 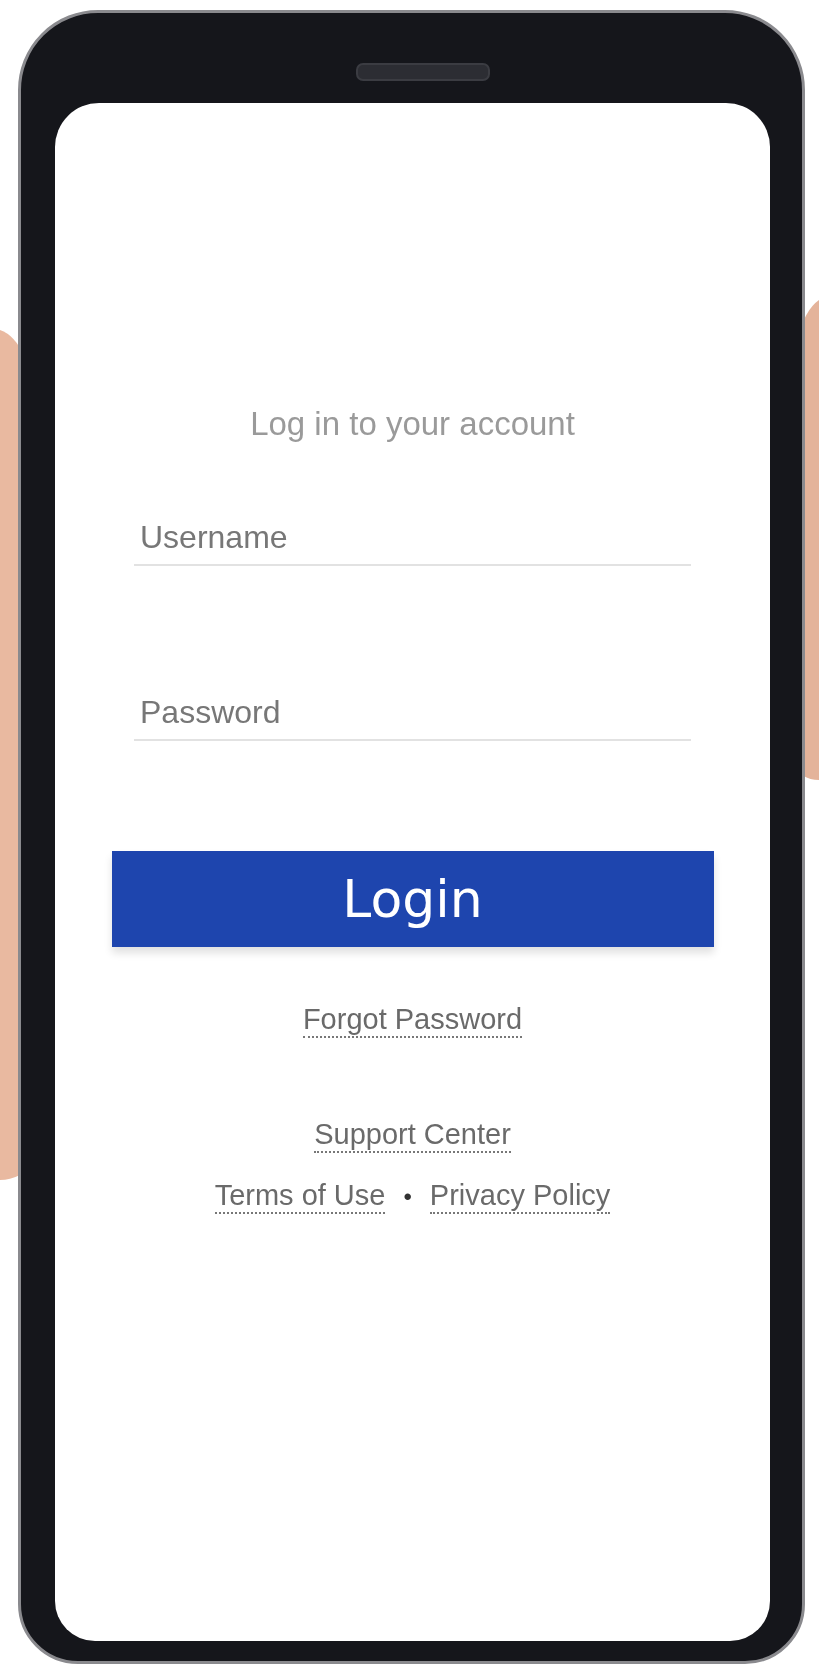 What do you see at coordinates (412, 899) in the screenshot?
I see `login-button: Login` at bounding box center [412, 899].